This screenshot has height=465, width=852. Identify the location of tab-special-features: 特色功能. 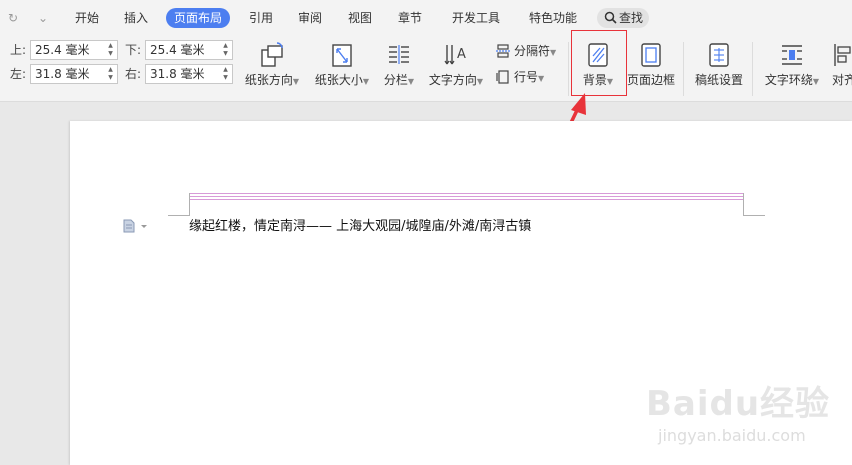
(553, 18).